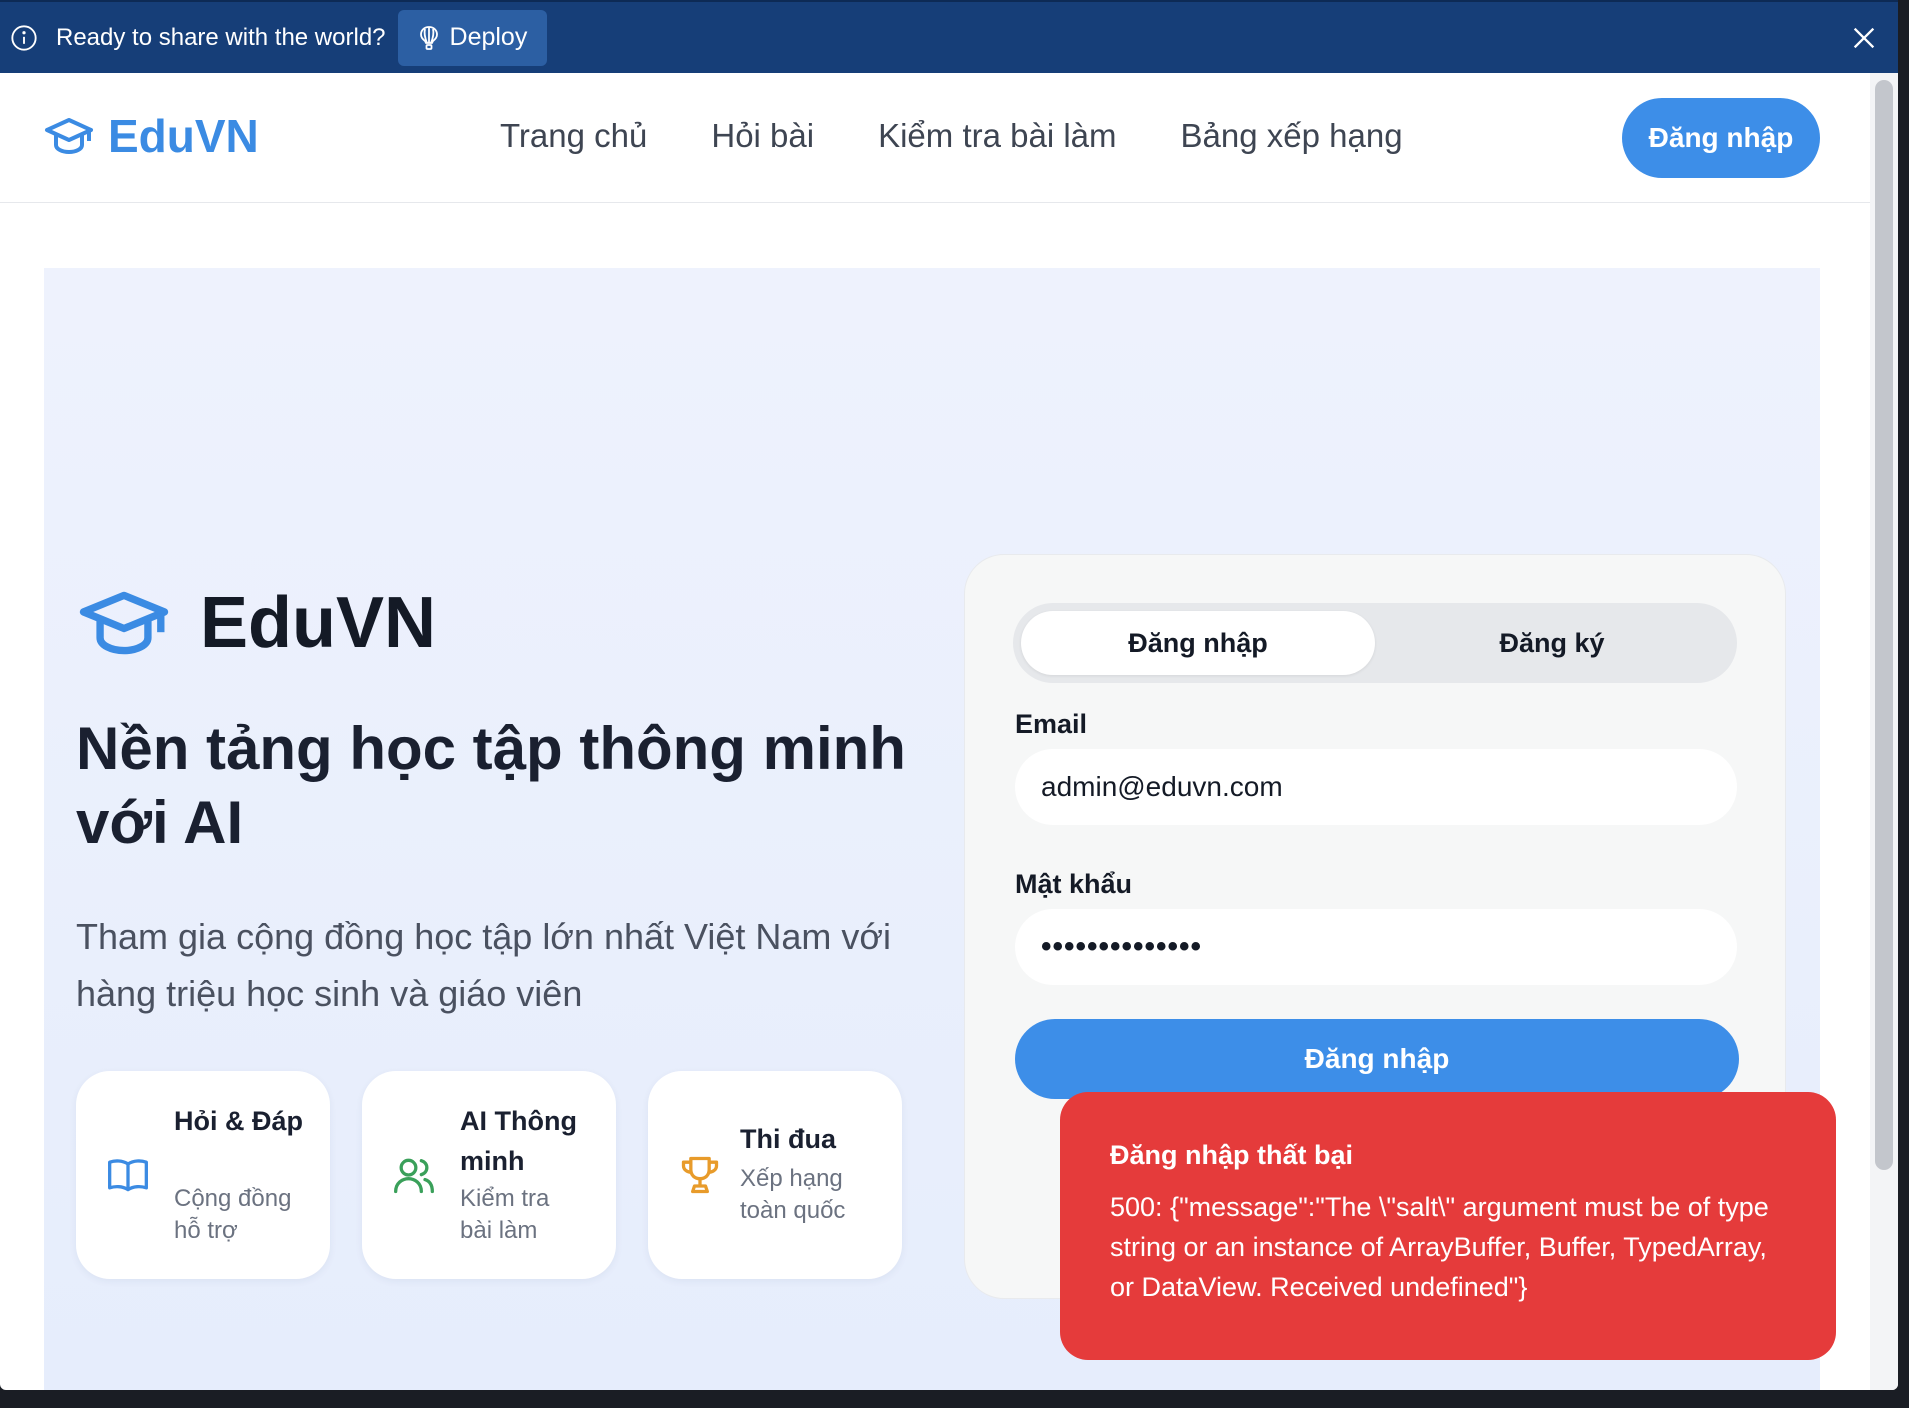  What do you see at coordinates (491, 785) in the screenshot?
I see `hero-headline: Nền tảng học tập thông minh với AI` at bounding box center [491, 785].